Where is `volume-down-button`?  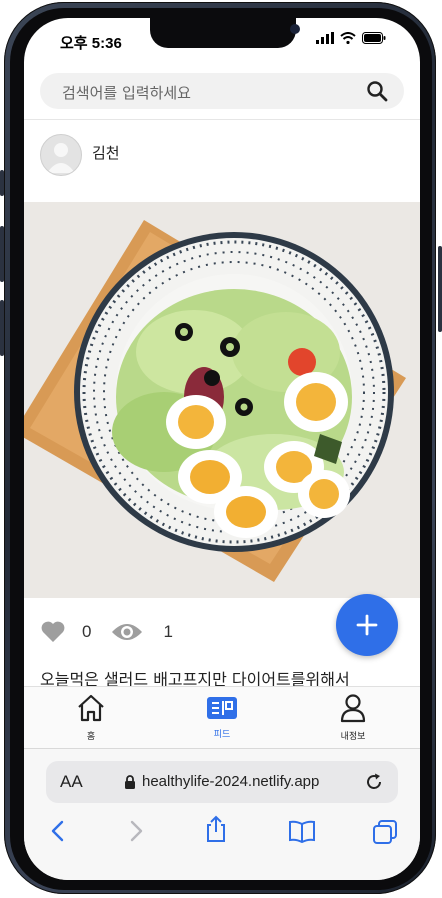 volume-down-button is located at coordinates (2, 328).